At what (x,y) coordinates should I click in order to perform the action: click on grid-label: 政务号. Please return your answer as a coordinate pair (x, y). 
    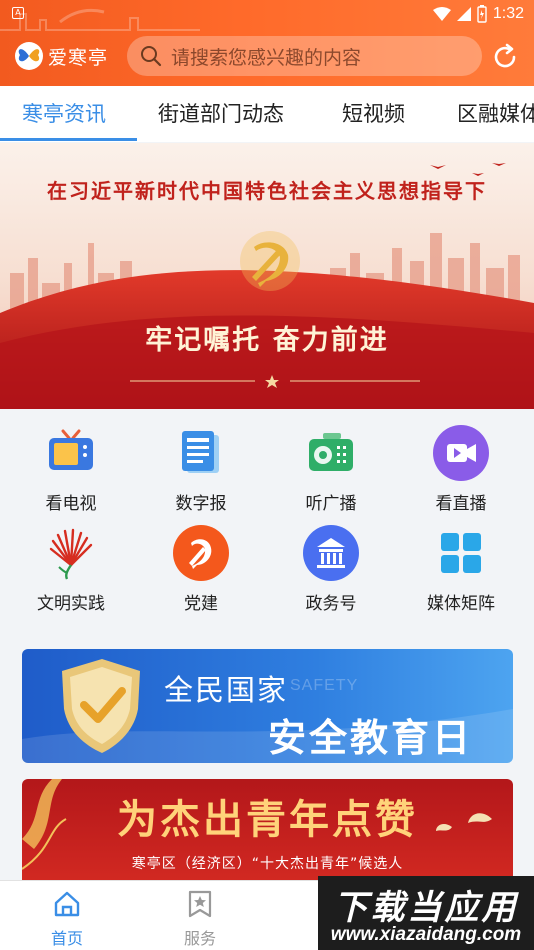
    Looking at the image, I should click on (331, 604).